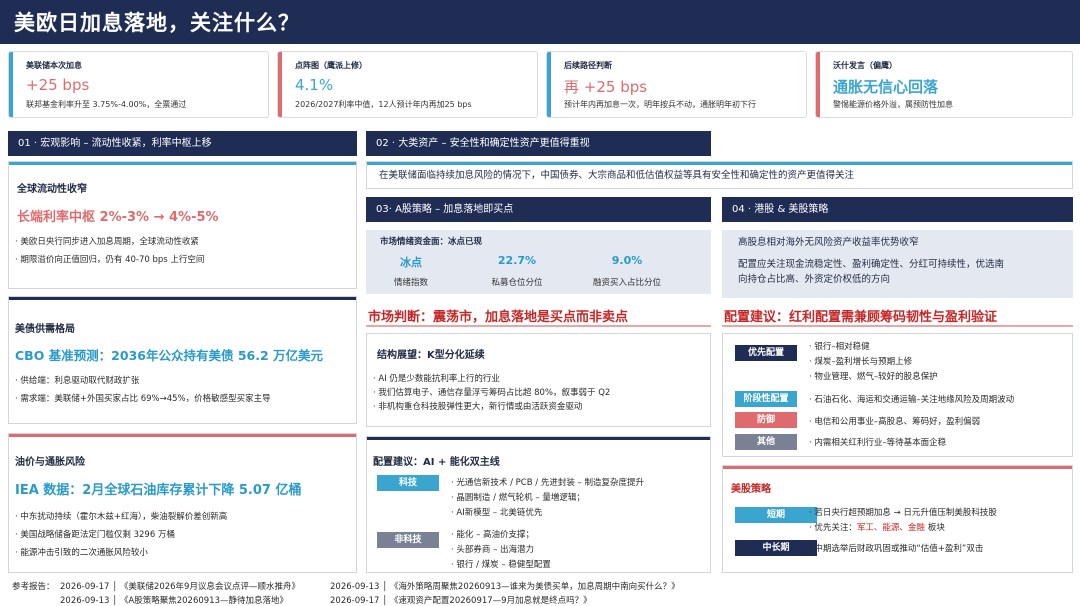 The image size is (1080, 606). I want to click on kpi-desc: 警惕能源价格外溢，属预防性加息, so click(893, 104).